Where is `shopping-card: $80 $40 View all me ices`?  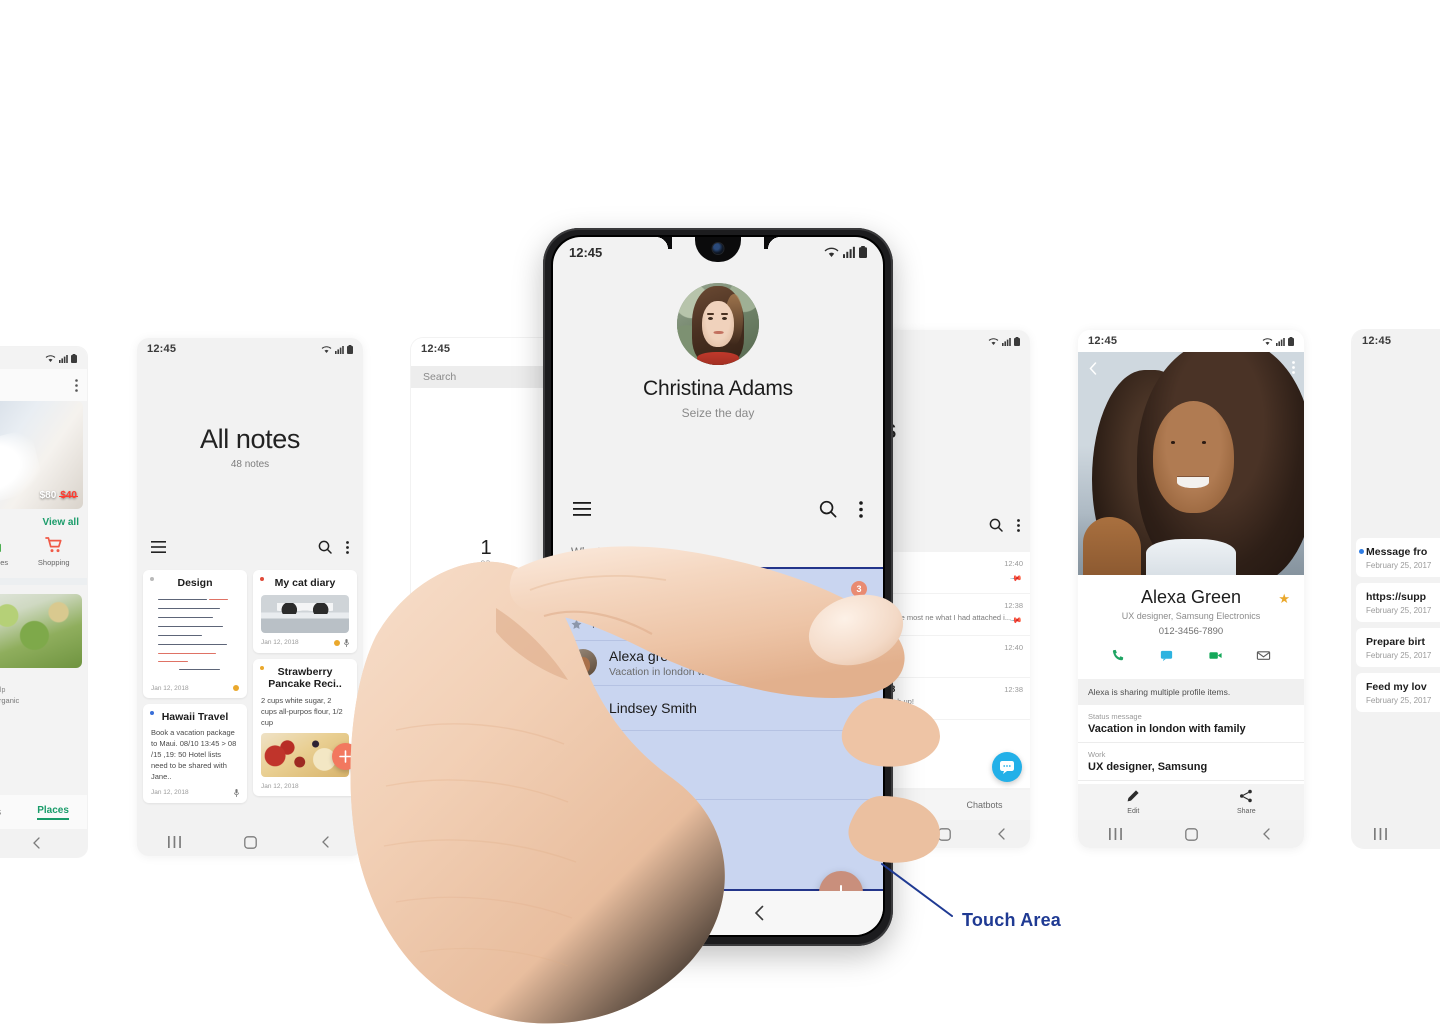
shopping-card: $80 $40 View all me ices is located at coordinates (43, 553).